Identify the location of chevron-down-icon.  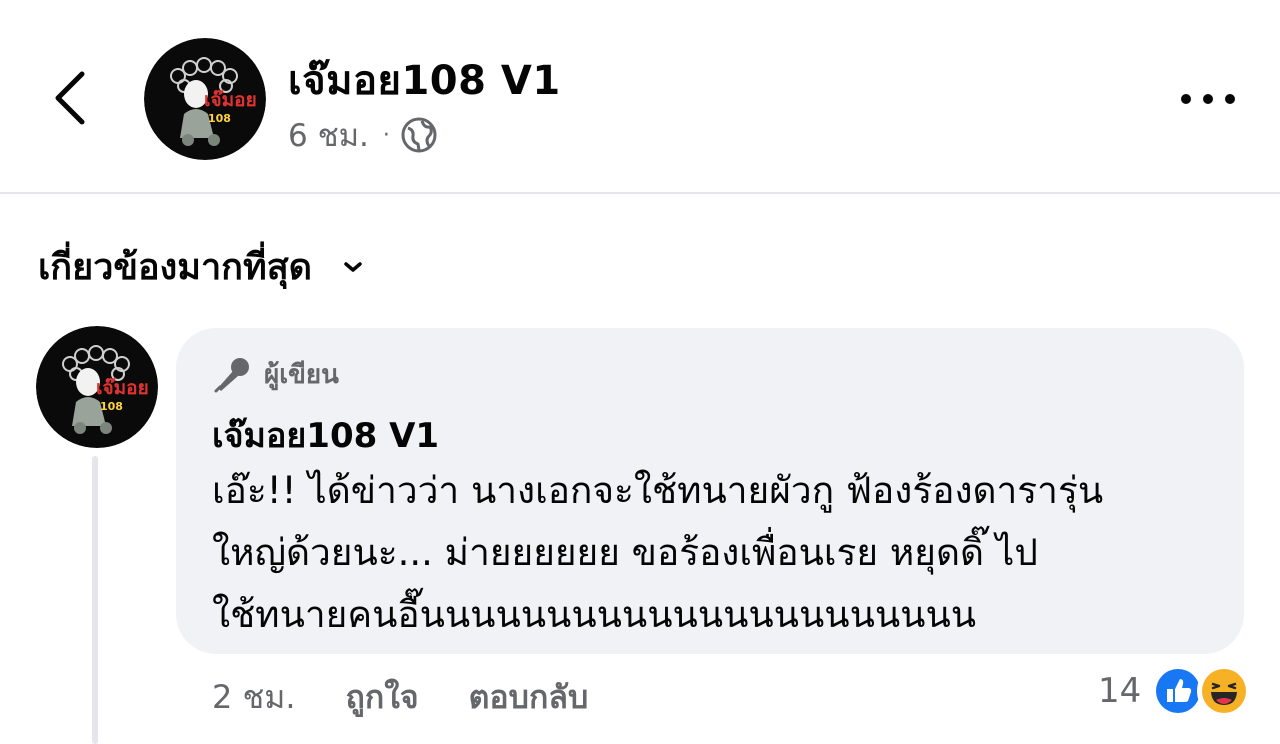
(353, 266).